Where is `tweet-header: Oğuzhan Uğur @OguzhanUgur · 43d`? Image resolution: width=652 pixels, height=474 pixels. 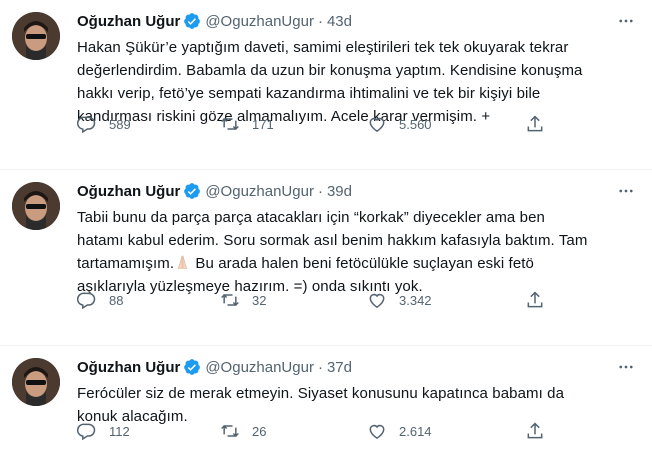
tweet-header: Oğuzhan Uğur @OguzhanUgur · 43d is located at coordinates (356, 21).